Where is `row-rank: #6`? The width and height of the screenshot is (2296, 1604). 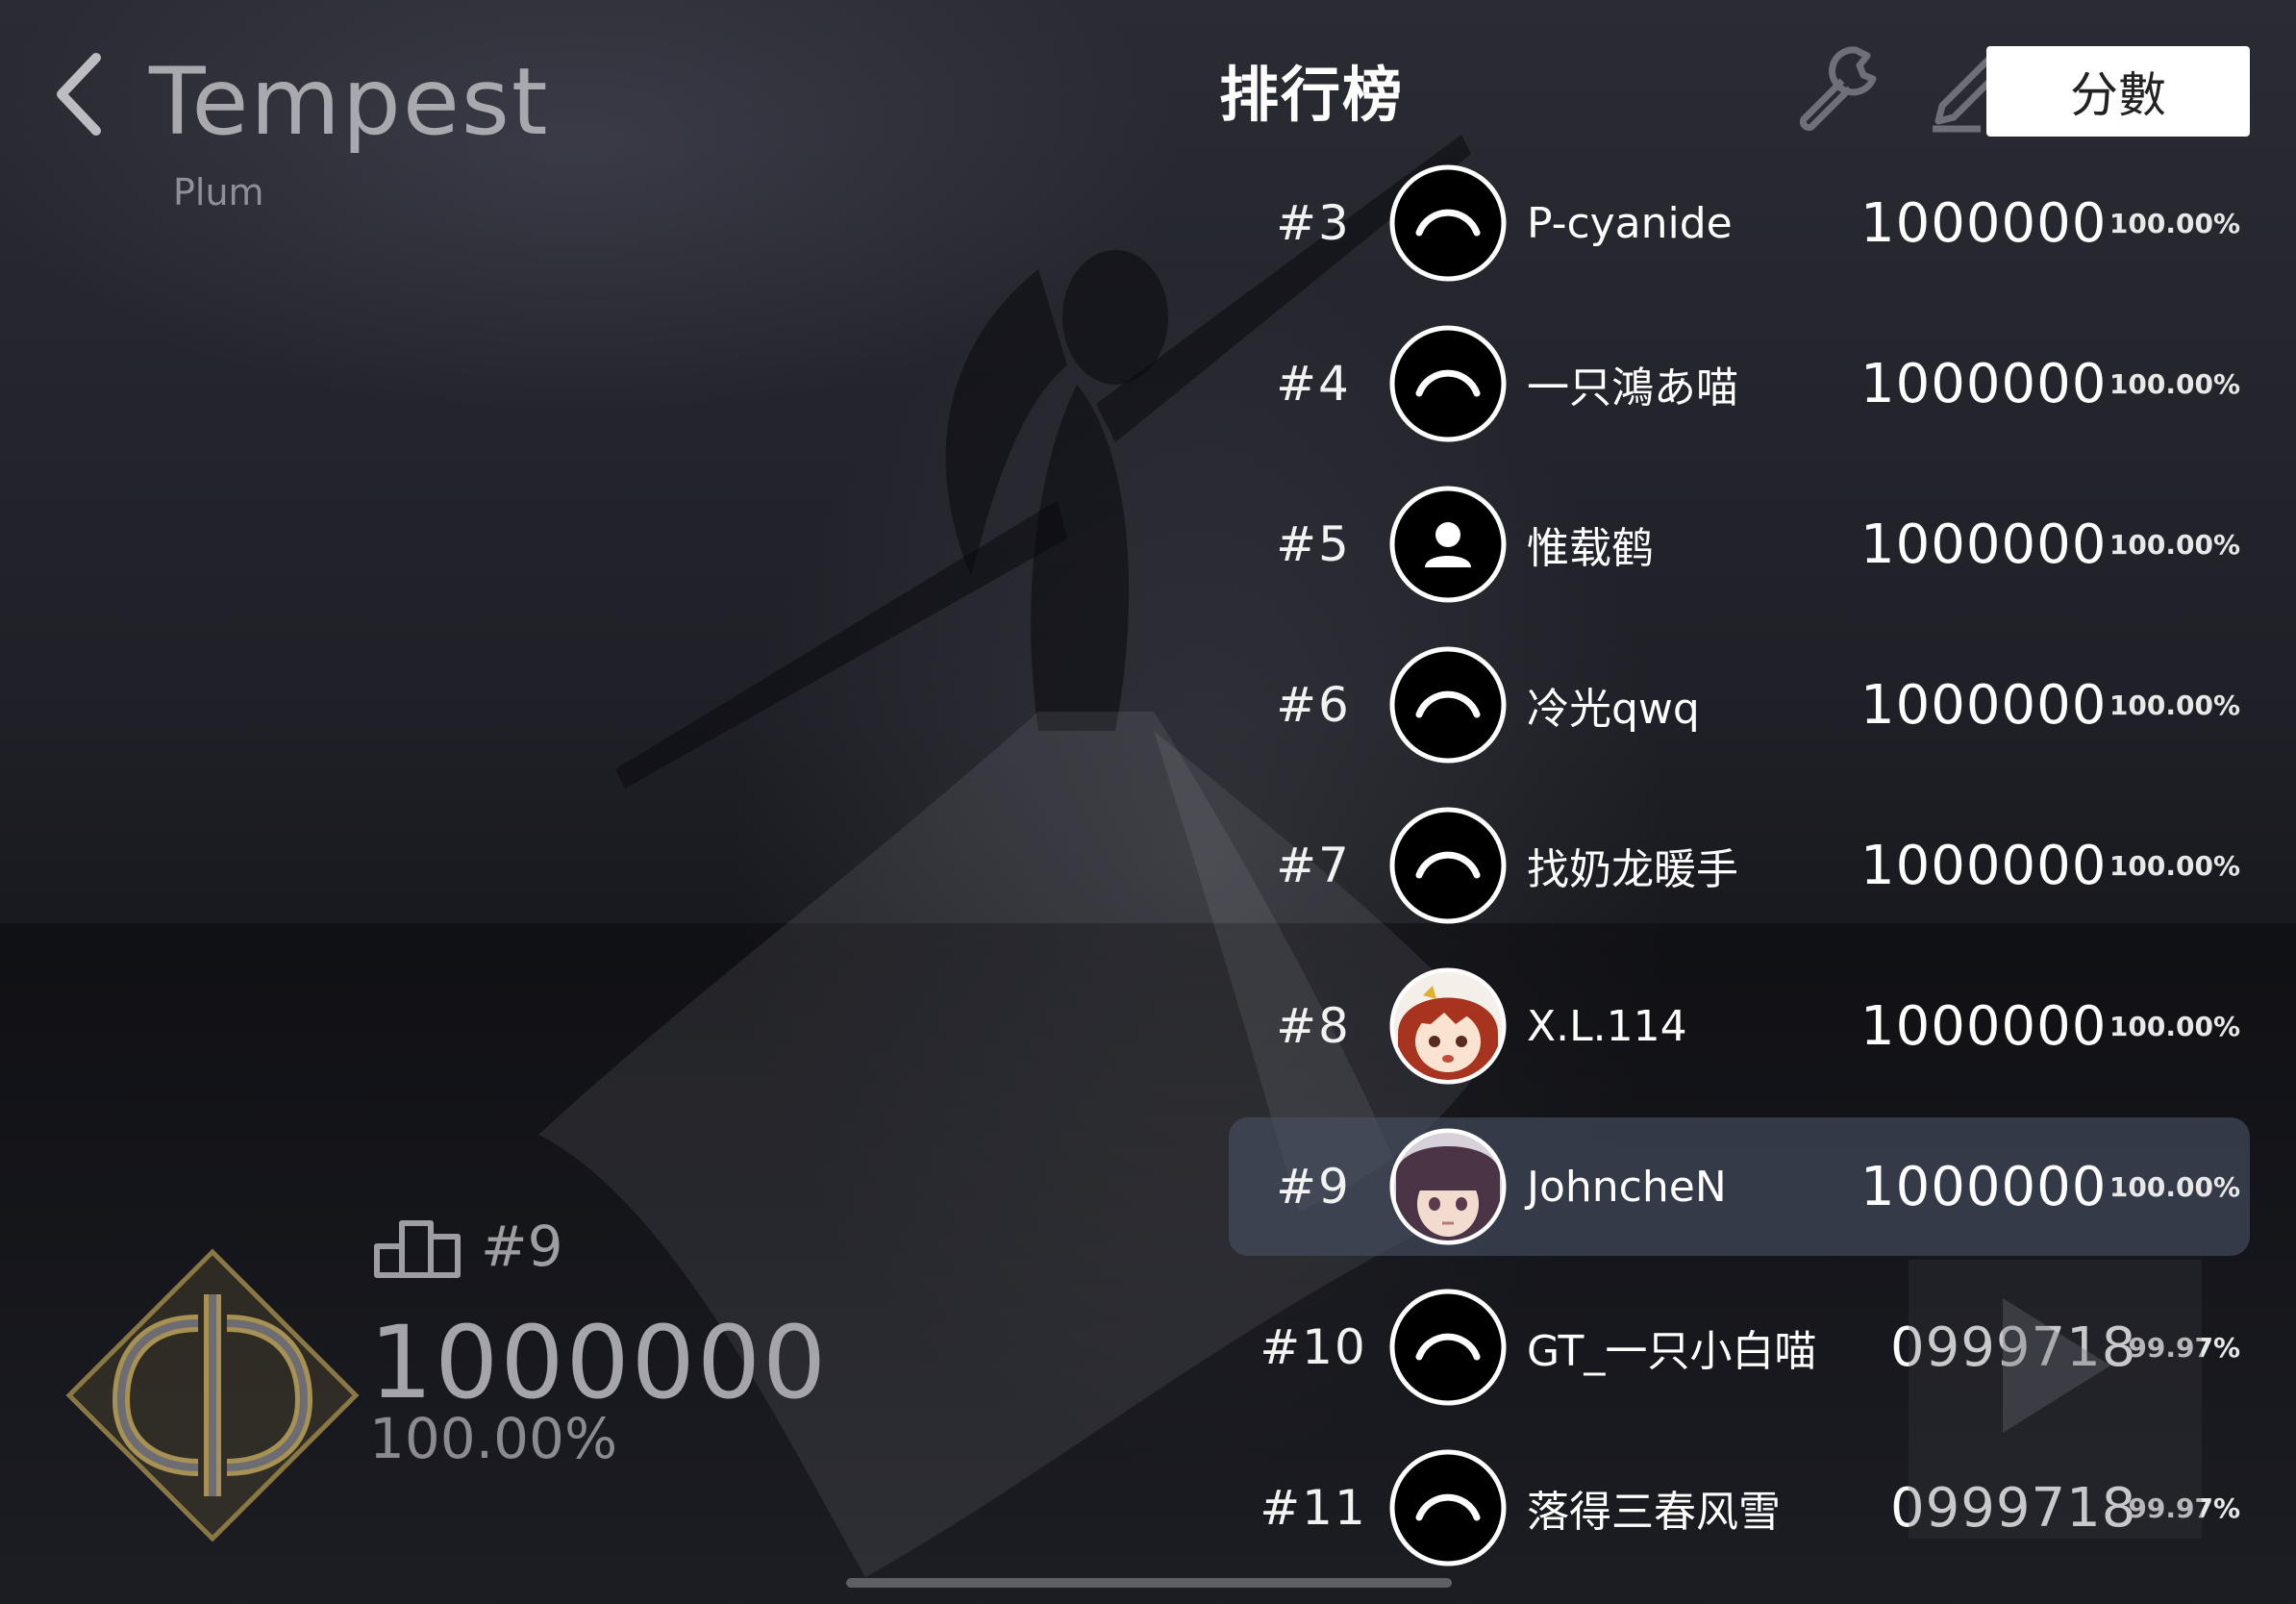
row-rank: #6 is located at coordinates (1313, 705).